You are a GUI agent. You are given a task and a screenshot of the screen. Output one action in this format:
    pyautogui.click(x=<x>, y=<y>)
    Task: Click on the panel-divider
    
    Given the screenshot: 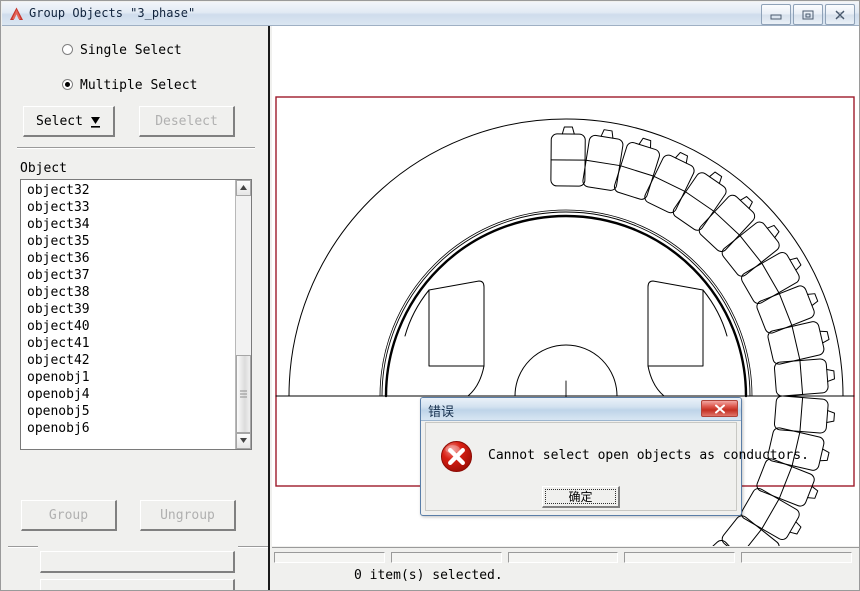 What is the action you would take?
    pyautogui.click(x=136, y=148)
    